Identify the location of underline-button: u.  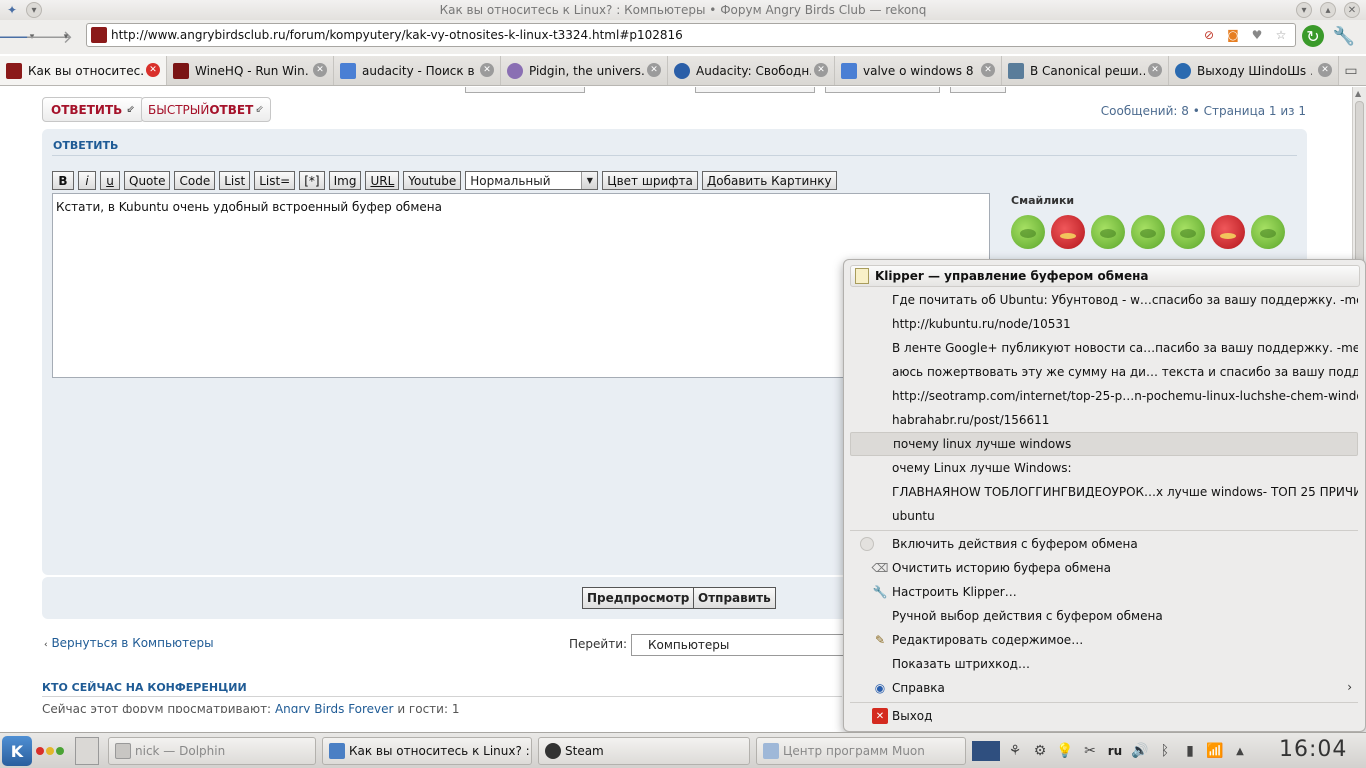
(110, 180).